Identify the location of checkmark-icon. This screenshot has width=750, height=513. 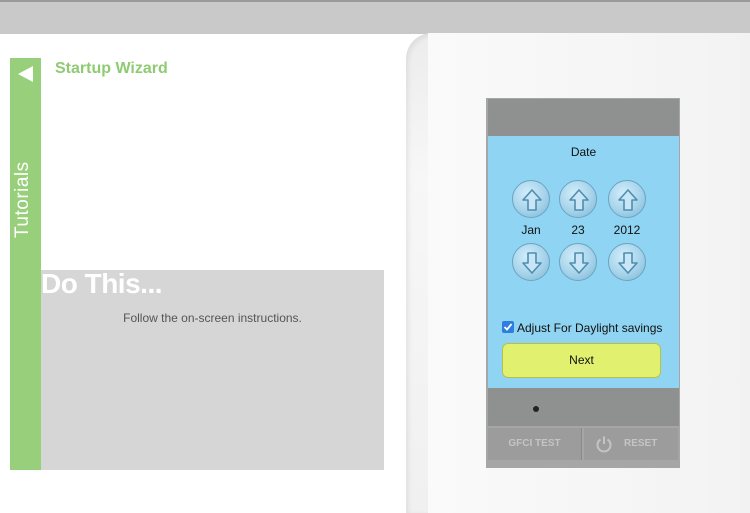
(508, 327).